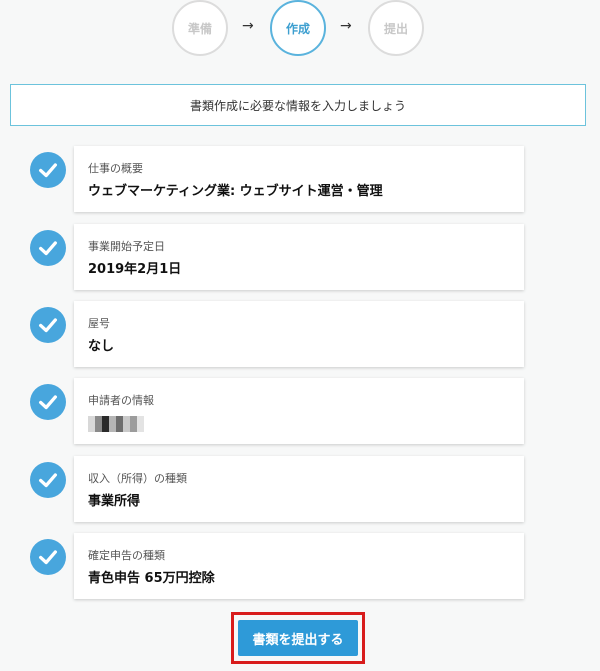 This screenshot has height=671, width=600. What do you see at coordinates (299, 566) in the screenshot?
I see `item-card: 確定申告の種類 青色申告 65万円控除` at bounding box center [299, 566].